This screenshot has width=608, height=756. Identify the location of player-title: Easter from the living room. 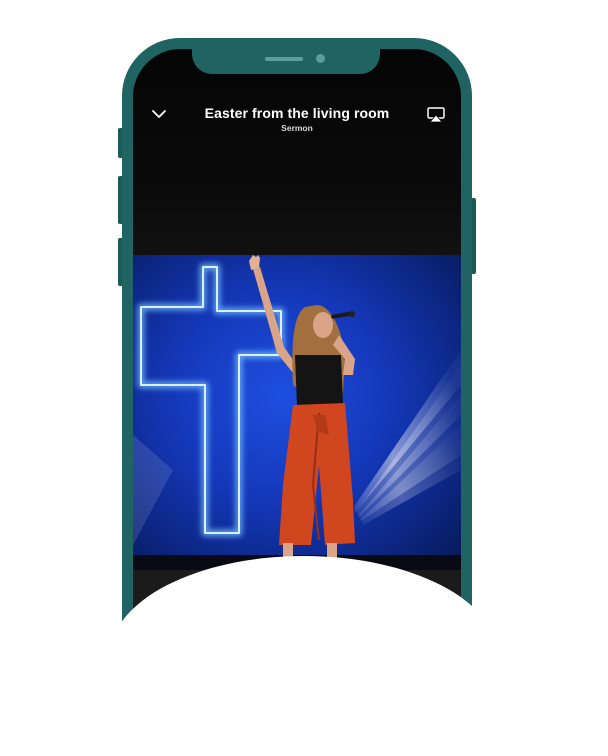
(297, 113).